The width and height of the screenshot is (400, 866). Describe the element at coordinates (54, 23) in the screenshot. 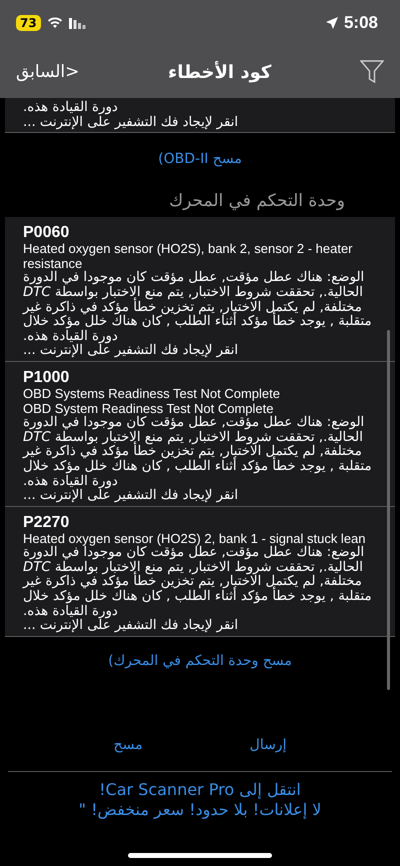

I see `wifi-icon` at that location.